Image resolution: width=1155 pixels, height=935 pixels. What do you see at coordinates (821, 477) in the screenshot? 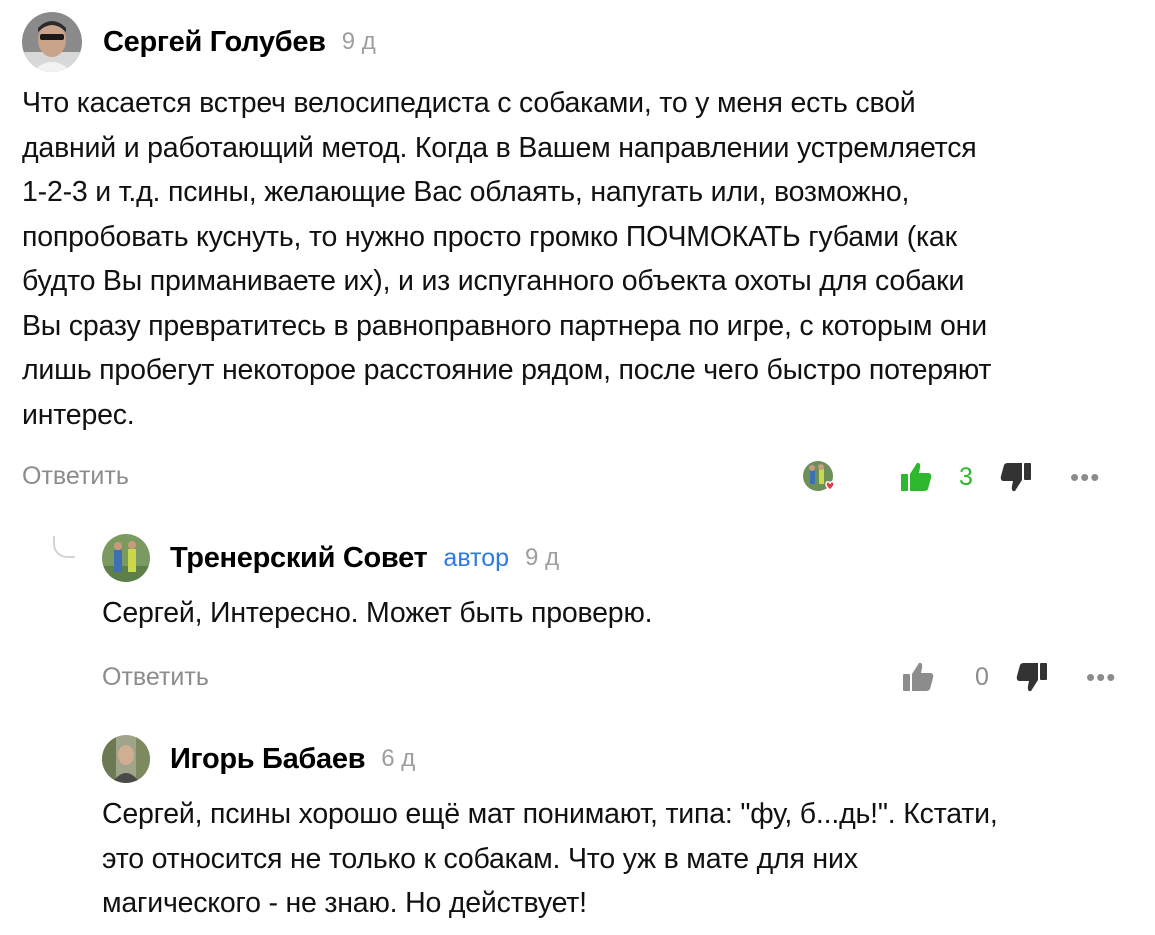
I see `author-liked-avatar` at bounding box center [821, 477].